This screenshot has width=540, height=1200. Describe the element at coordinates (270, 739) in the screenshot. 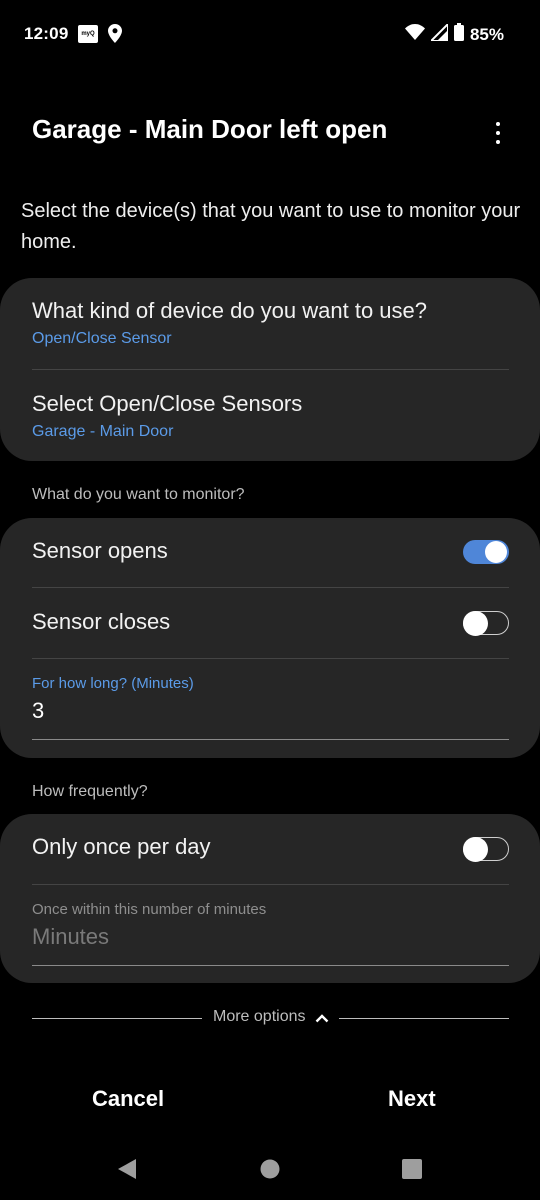

I see `duration-underline` at that location.